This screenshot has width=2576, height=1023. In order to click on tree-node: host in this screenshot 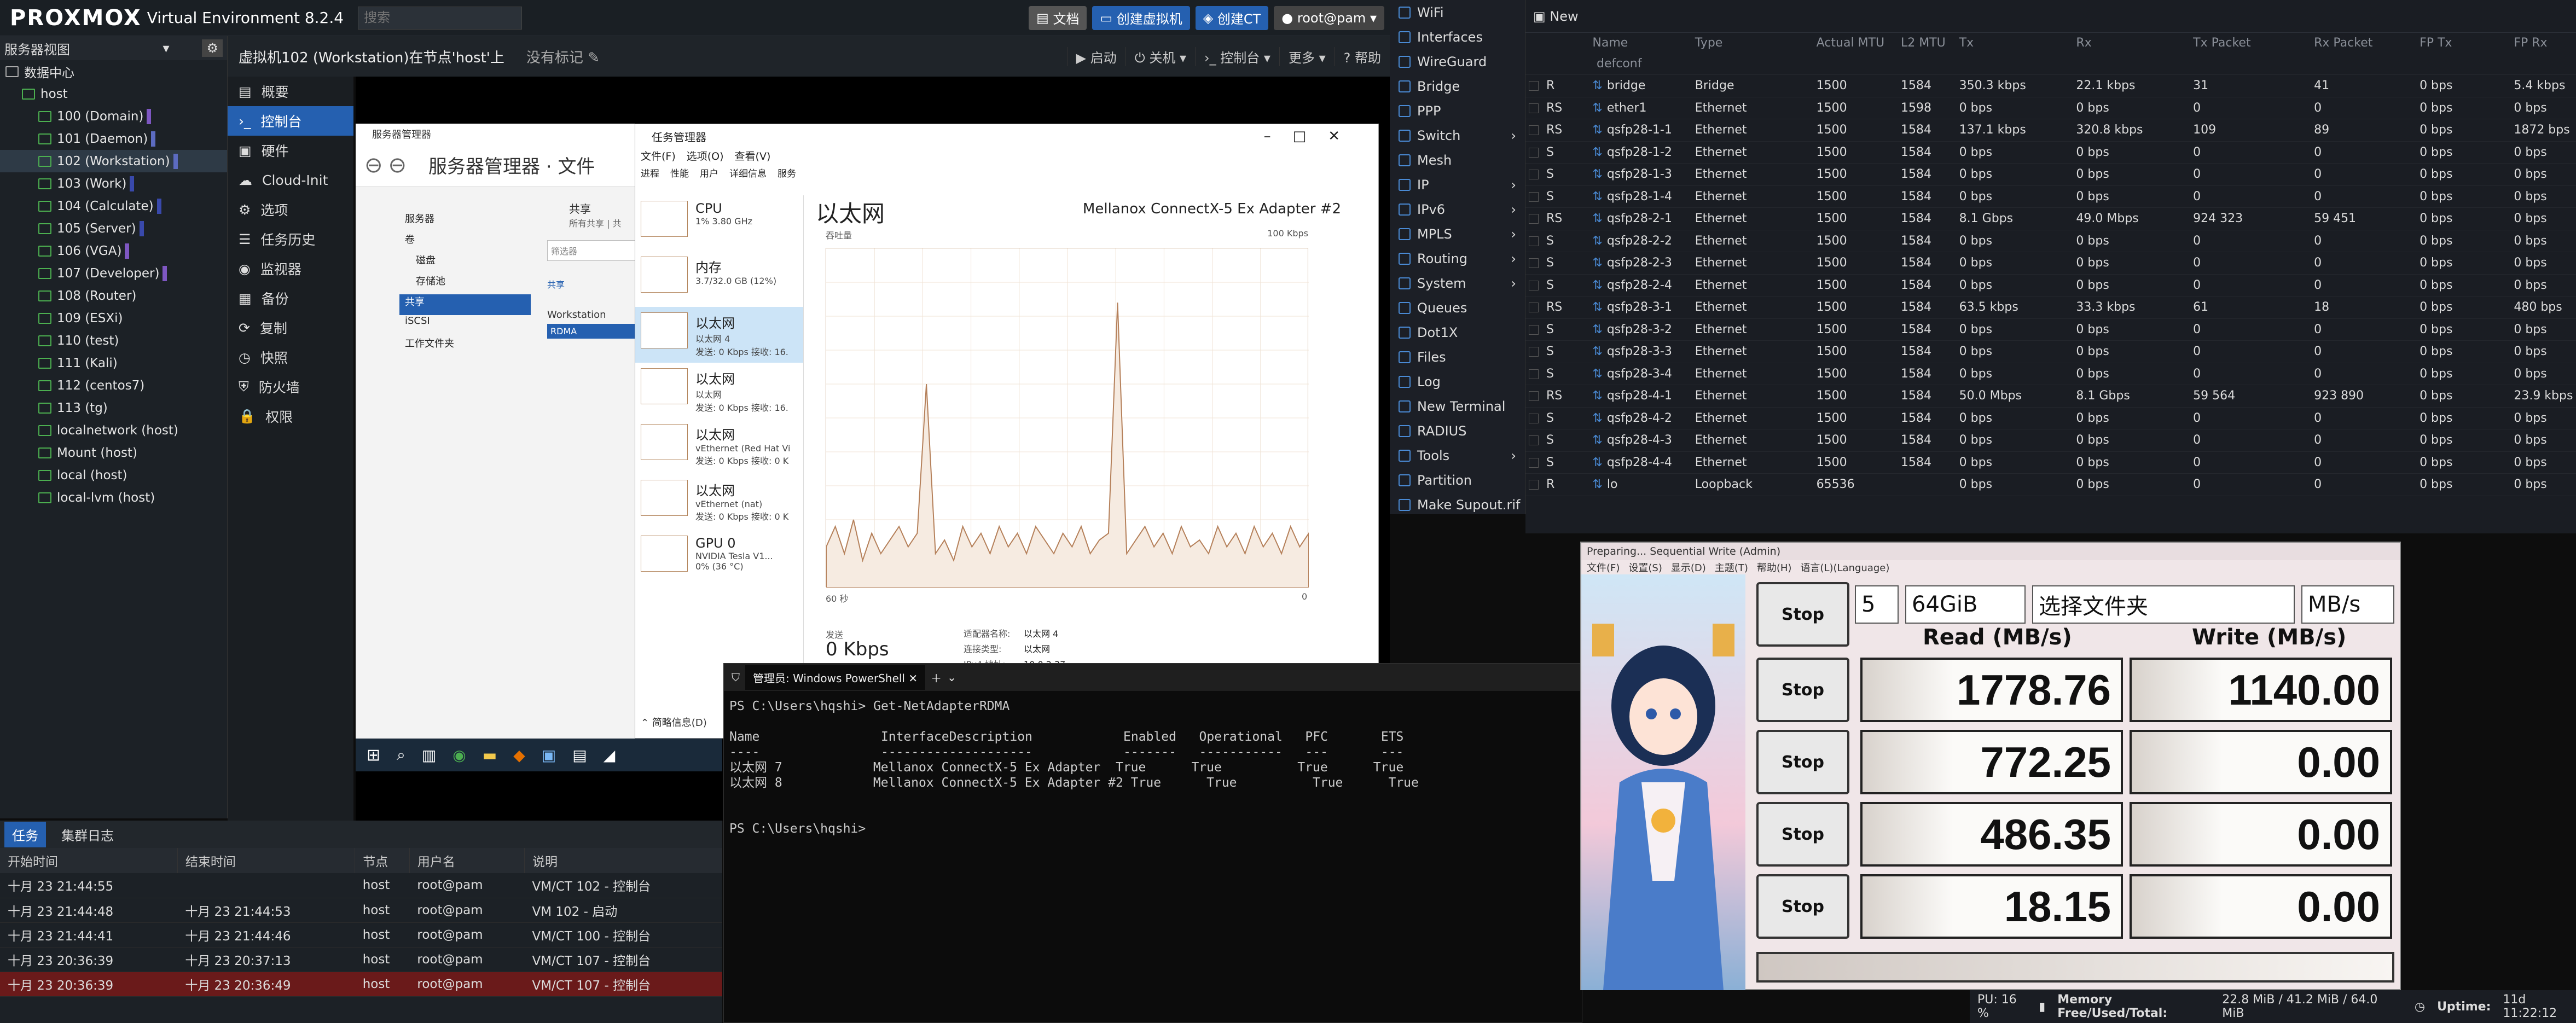, I will do `click(114, 94)`.